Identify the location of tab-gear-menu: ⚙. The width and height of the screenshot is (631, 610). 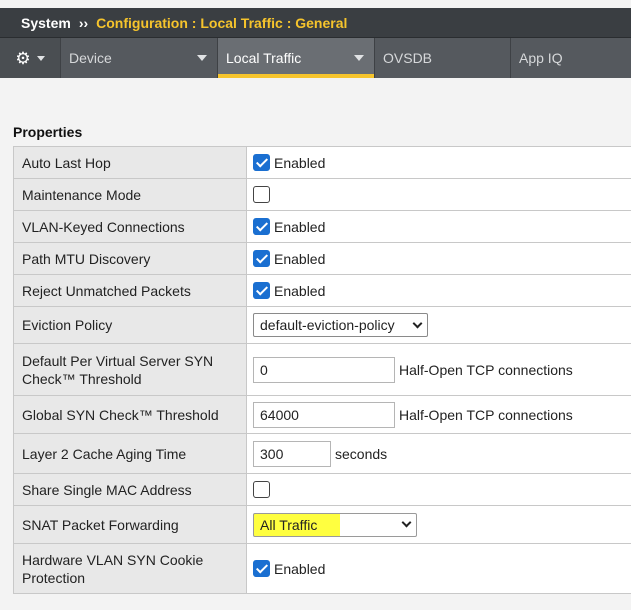
(30, 58).